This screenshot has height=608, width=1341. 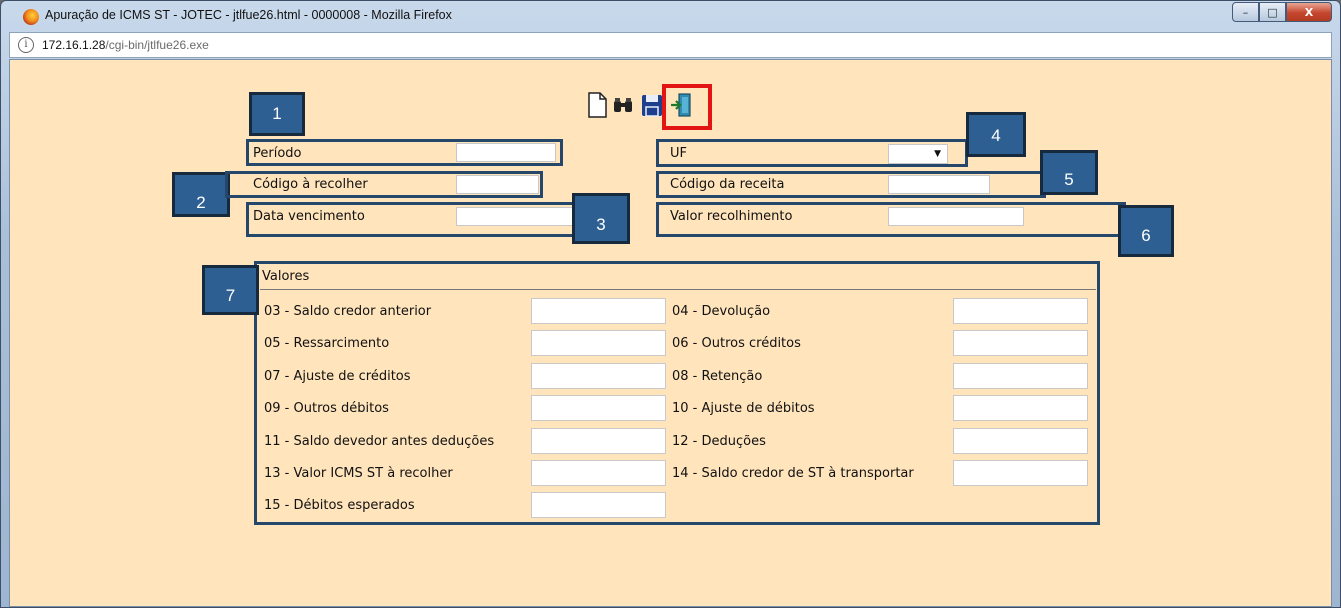 What do you see at coordinates (956, 216) in the screenshot?
I see `valor-recolhimento-input` at bounding box center [956, 216].